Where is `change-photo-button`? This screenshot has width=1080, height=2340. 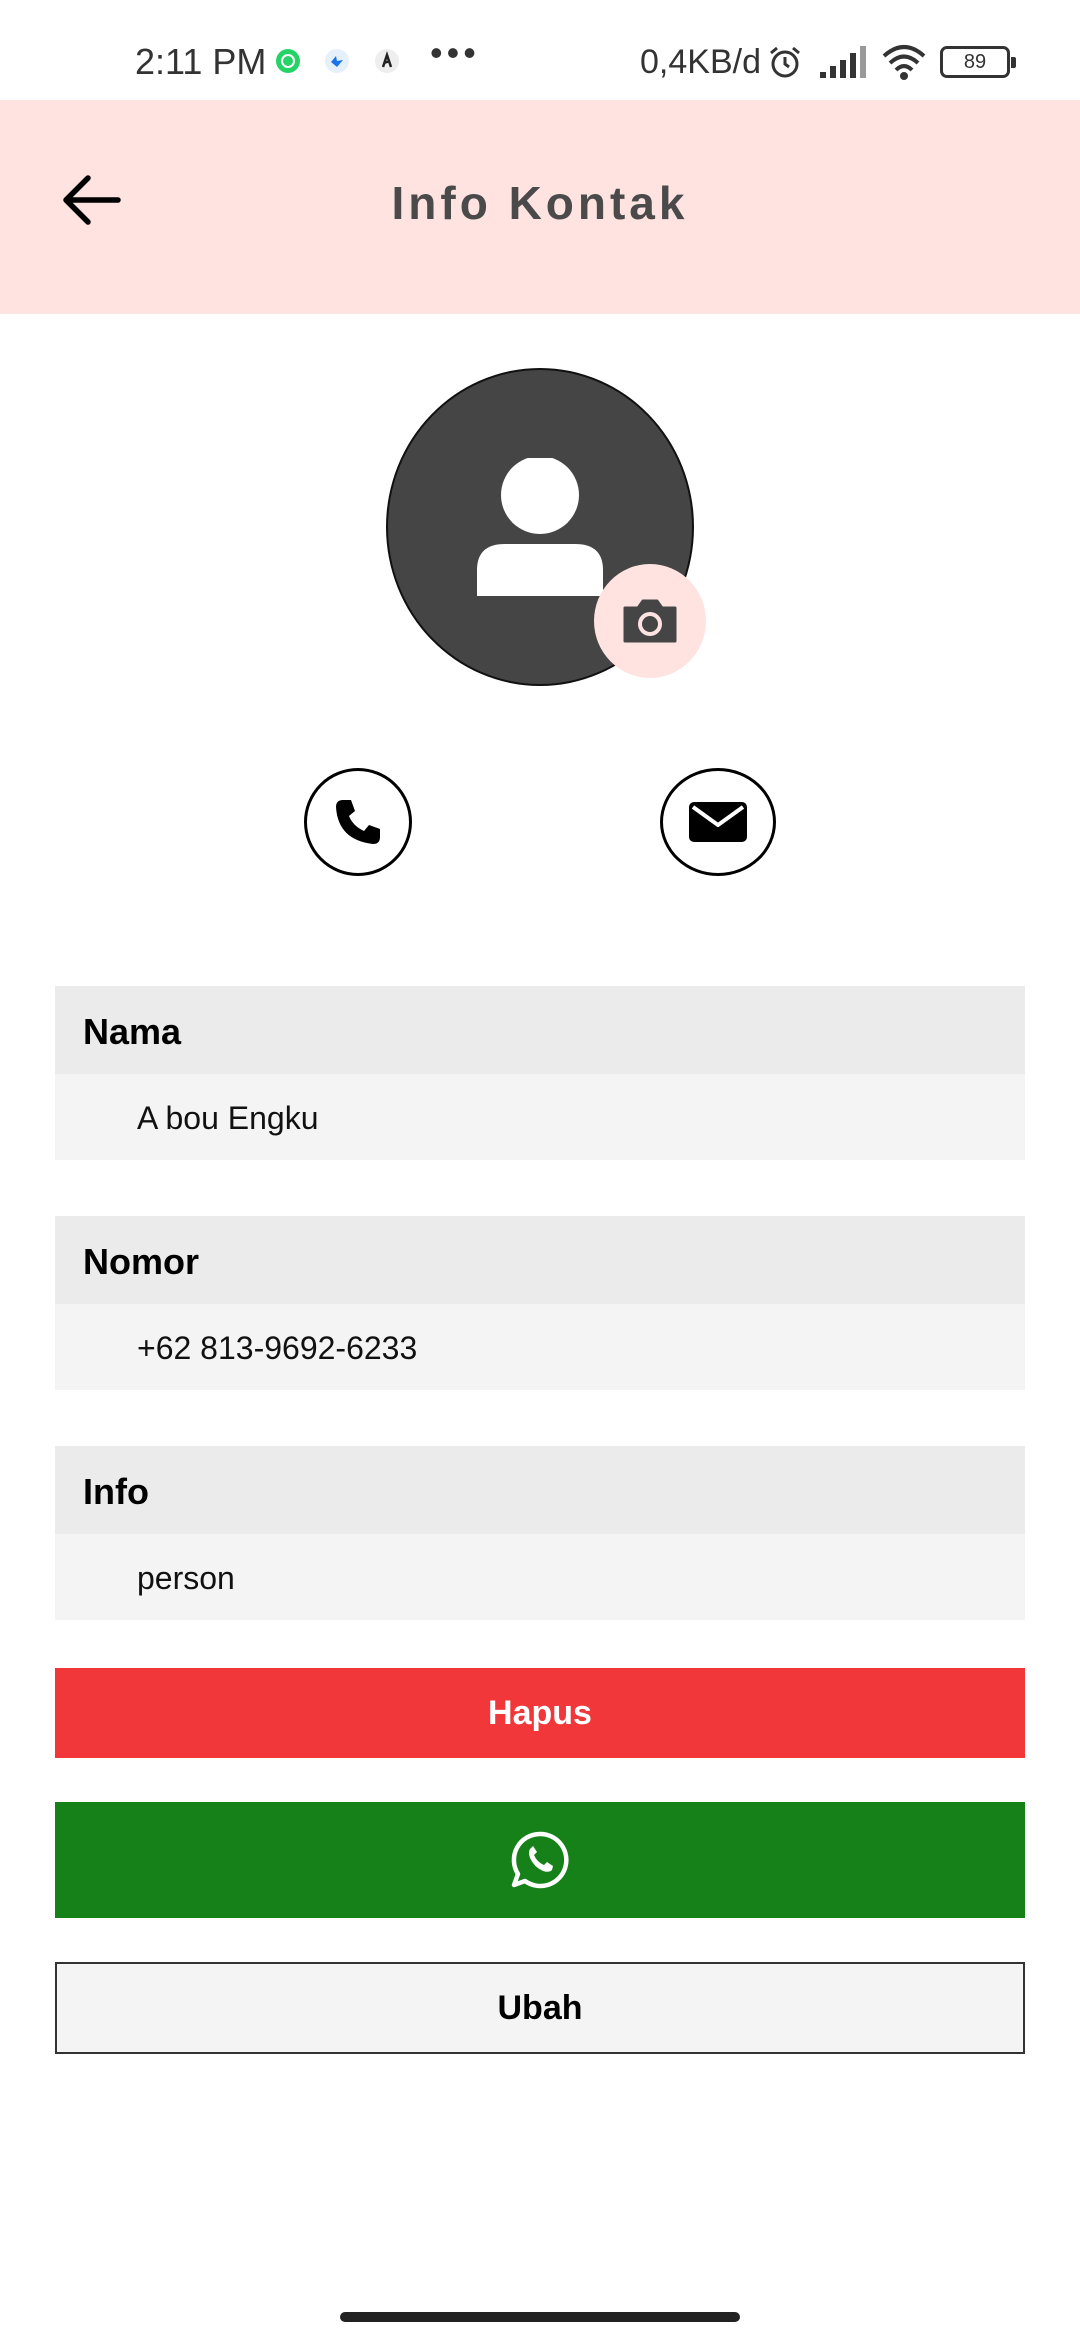 change-photo-button is located at coordinates (650, 621).